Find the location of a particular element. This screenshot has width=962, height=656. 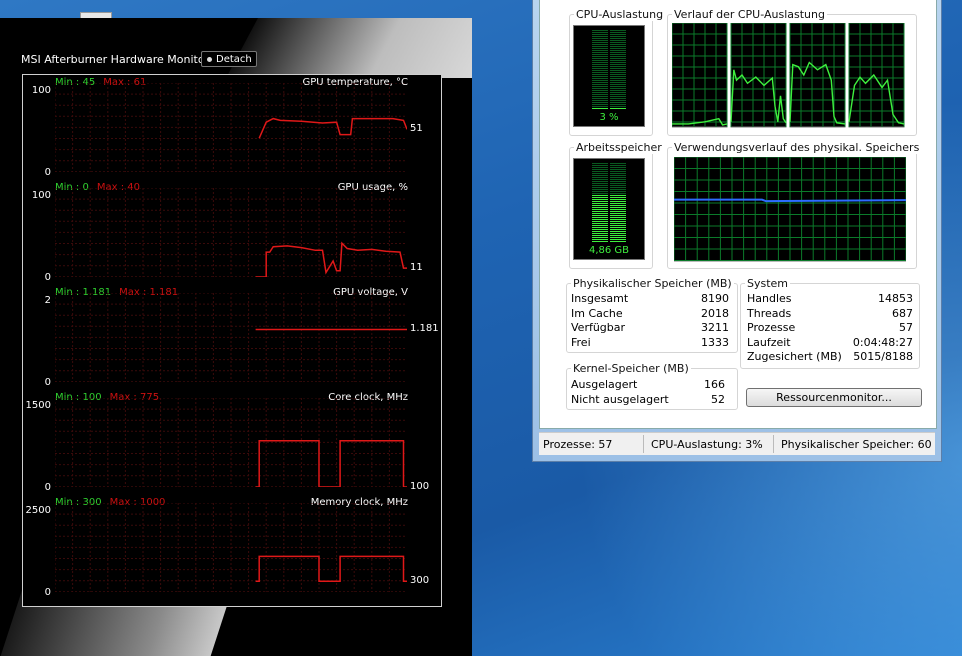

memory-meter: 4,86 GB is located at coordinates (609, 209).